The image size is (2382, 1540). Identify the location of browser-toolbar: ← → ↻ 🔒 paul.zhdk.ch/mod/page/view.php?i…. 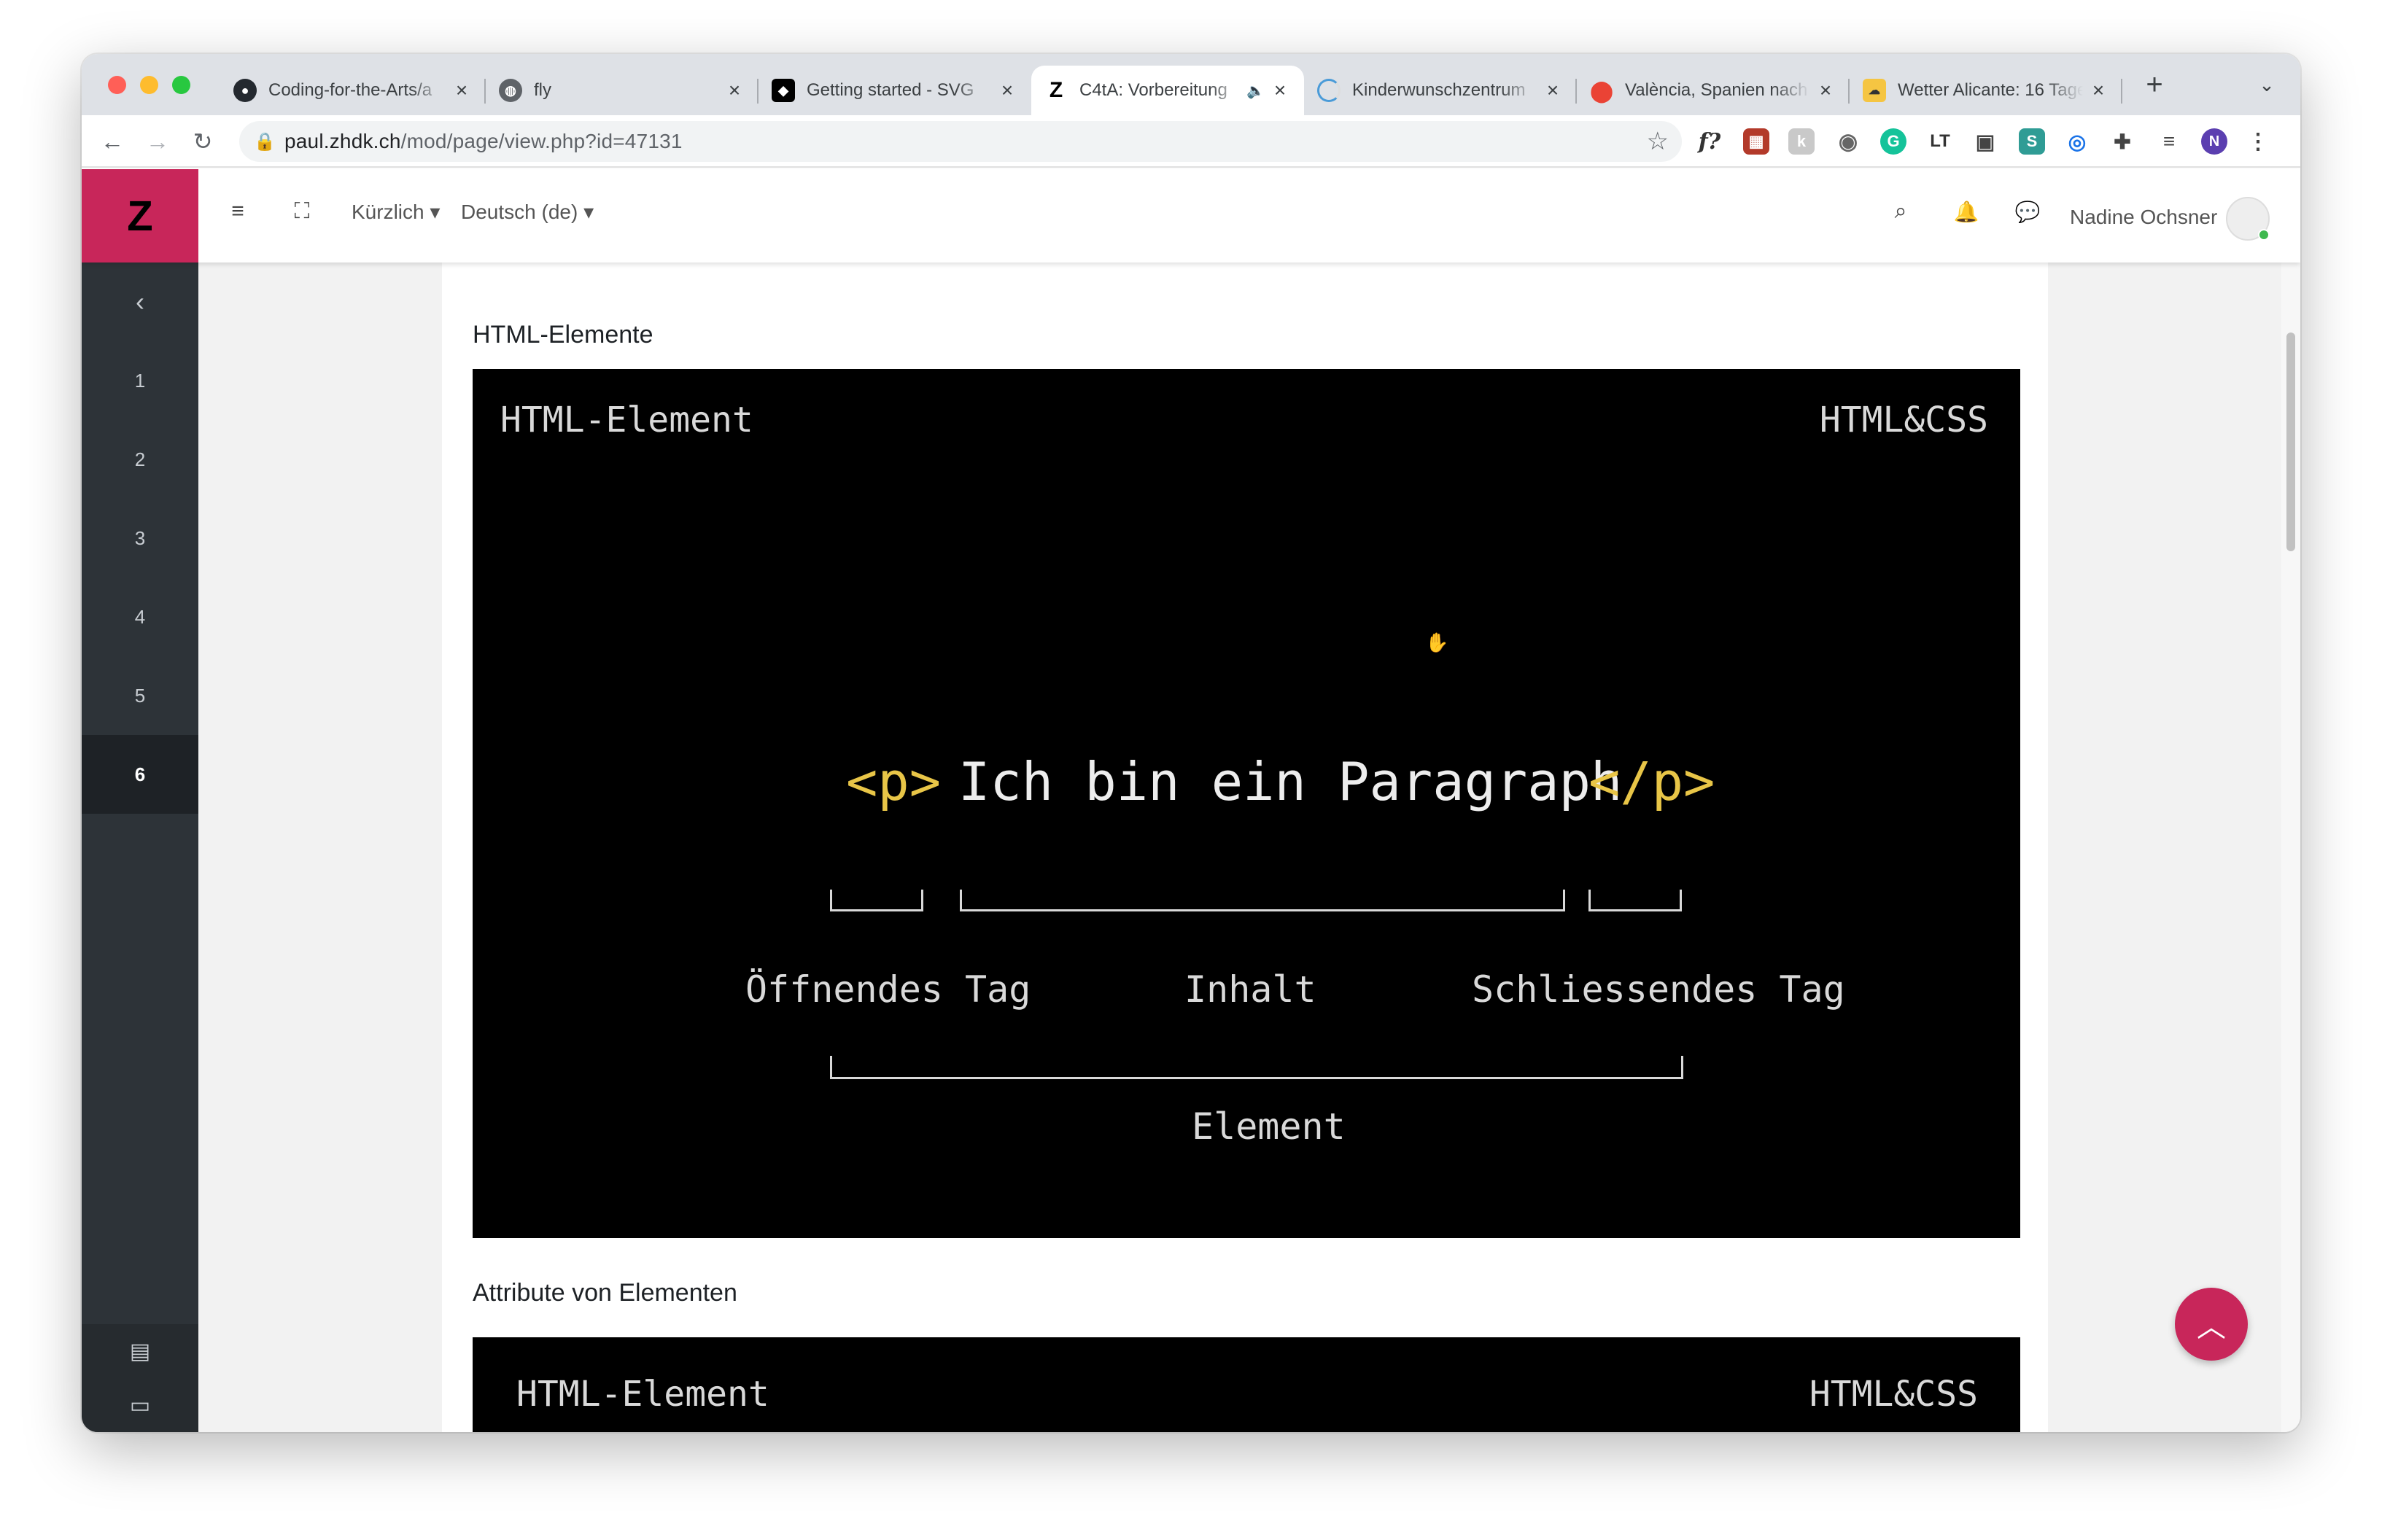
(1191, 141).